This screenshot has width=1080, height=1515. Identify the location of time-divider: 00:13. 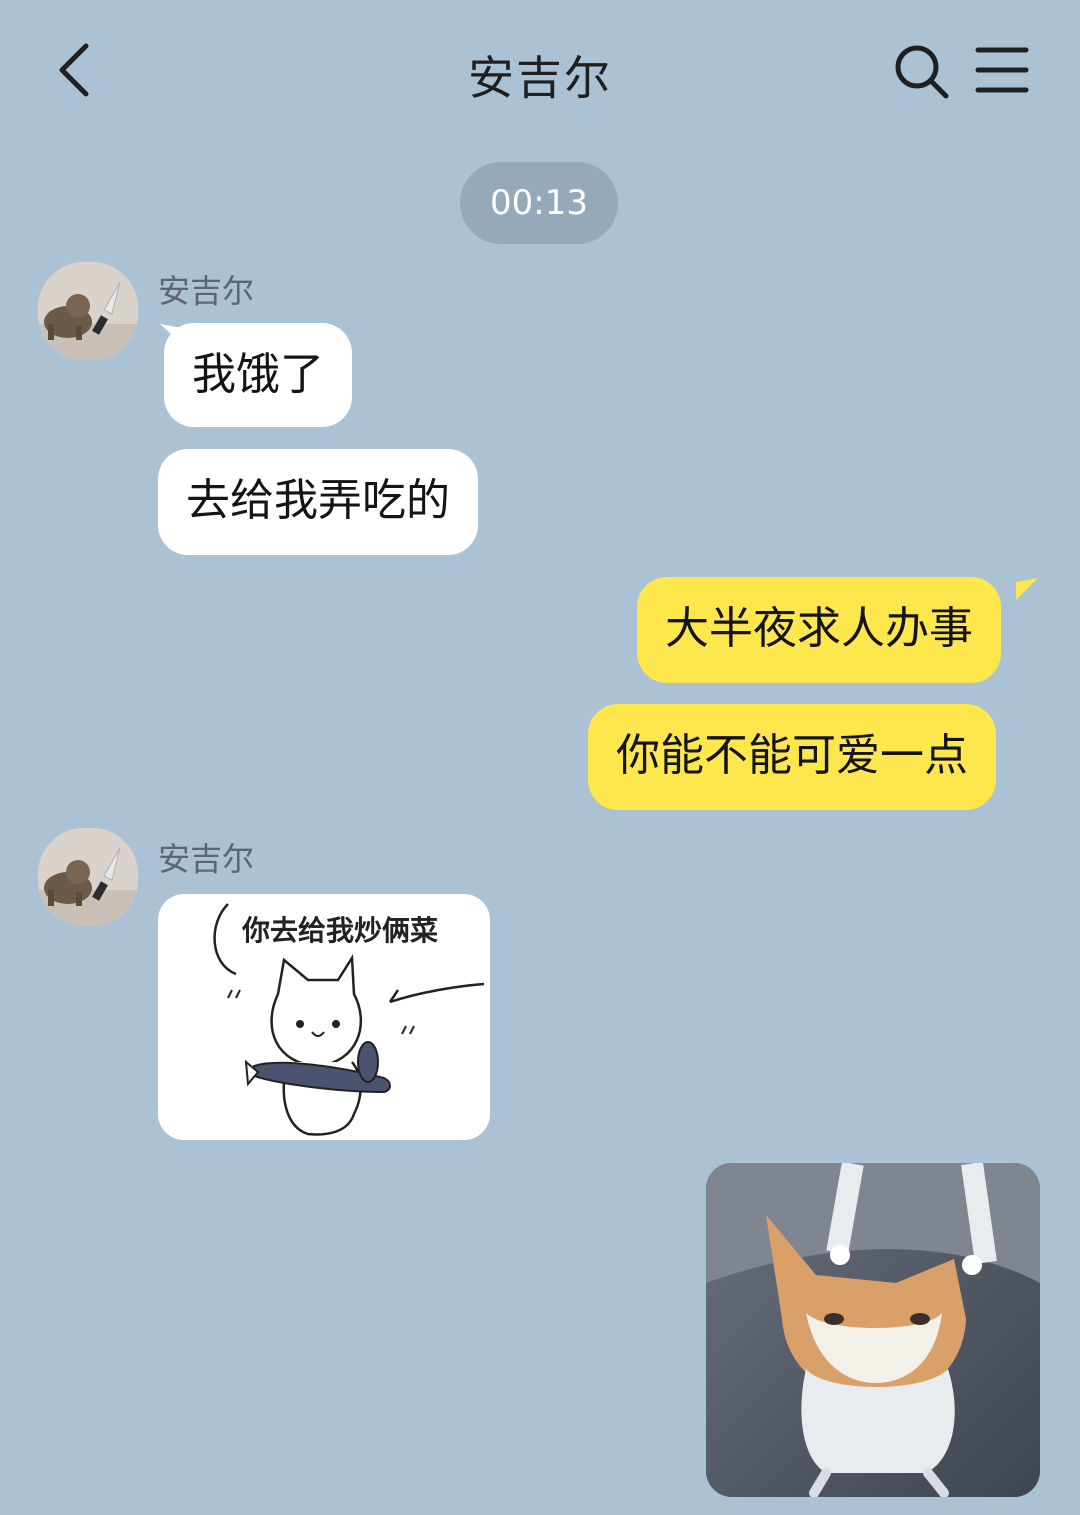
(539, 203).